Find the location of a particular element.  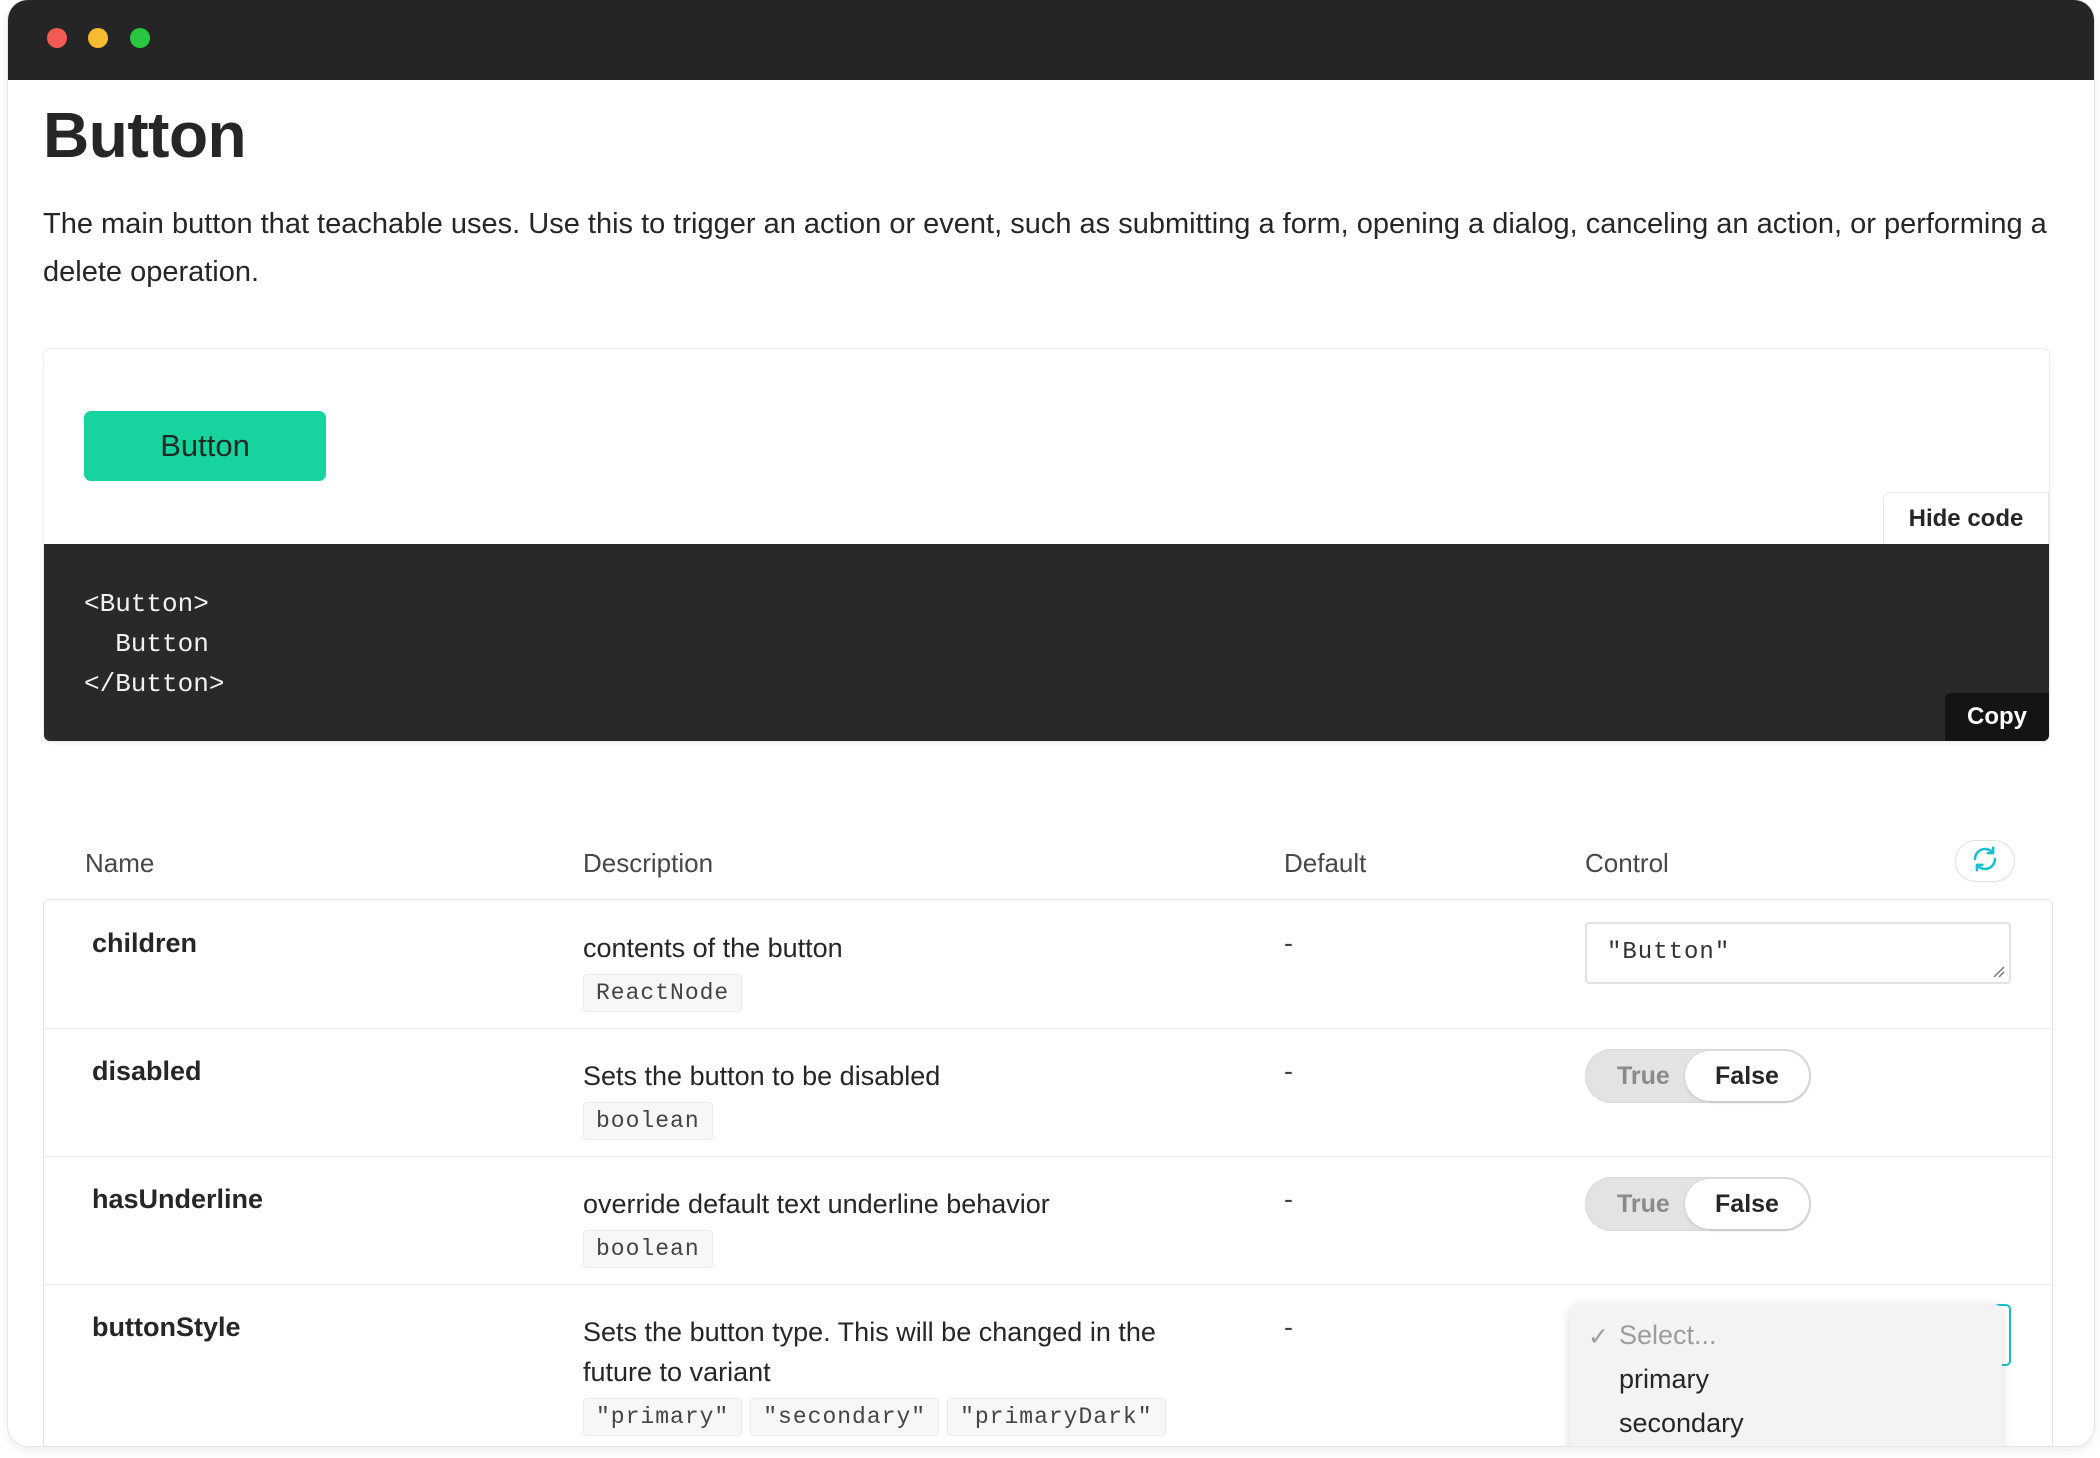

code-line: </Button> is located at coordinates (154, 684).